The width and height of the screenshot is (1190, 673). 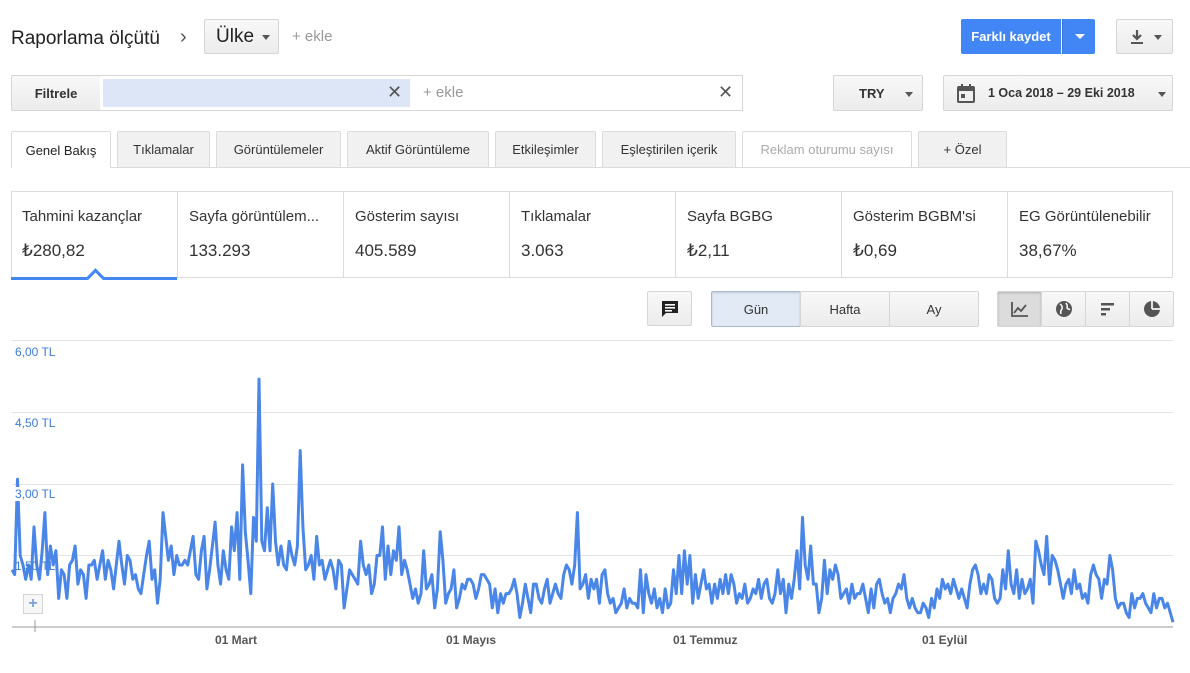 I want to click on x-tick-label: 01 Temmuz, so click(x=705, y=640).